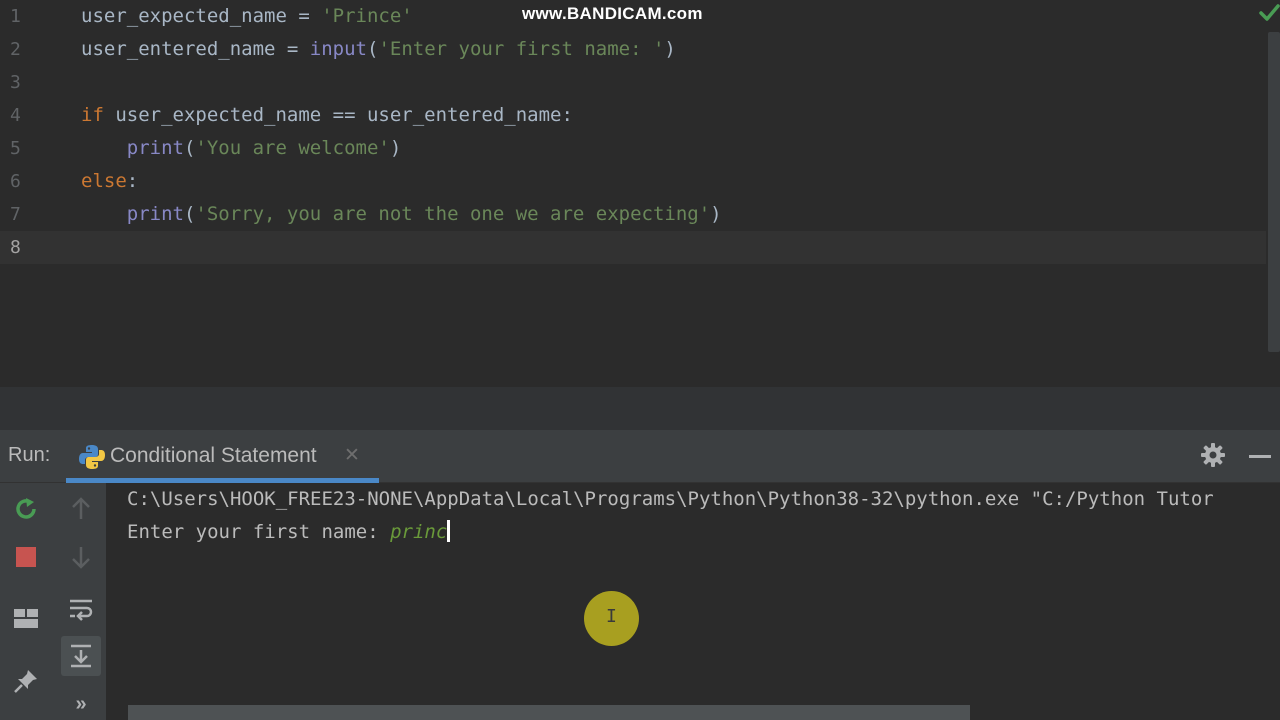 The image size is (1280, 720). I want to click on layout-button, so click(26, 619).